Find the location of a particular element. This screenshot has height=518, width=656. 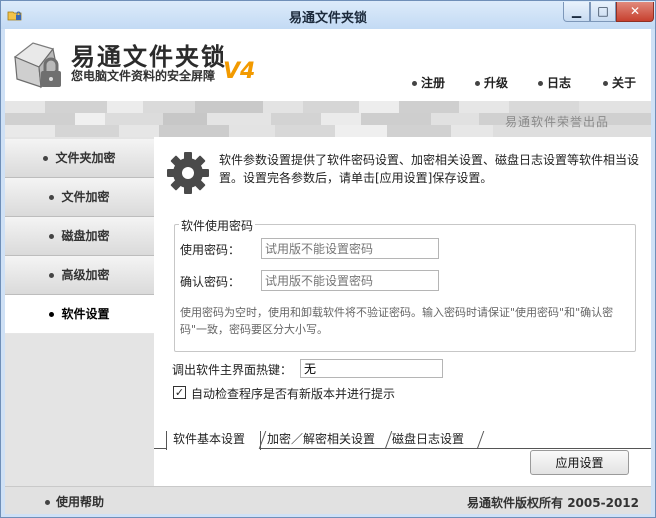

gear-icon is located at coordinates (188, 173).